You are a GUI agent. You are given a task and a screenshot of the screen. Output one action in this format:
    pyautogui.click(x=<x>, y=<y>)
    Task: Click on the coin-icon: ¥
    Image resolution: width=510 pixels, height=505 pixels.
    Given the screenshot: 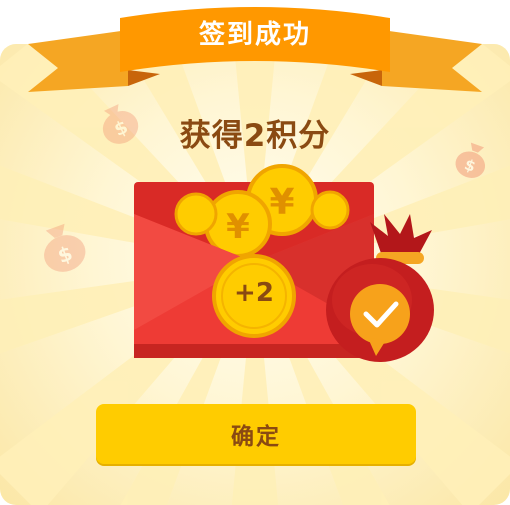 What is the action you would take?
    pyautogui.click(x=238, y=224)
    